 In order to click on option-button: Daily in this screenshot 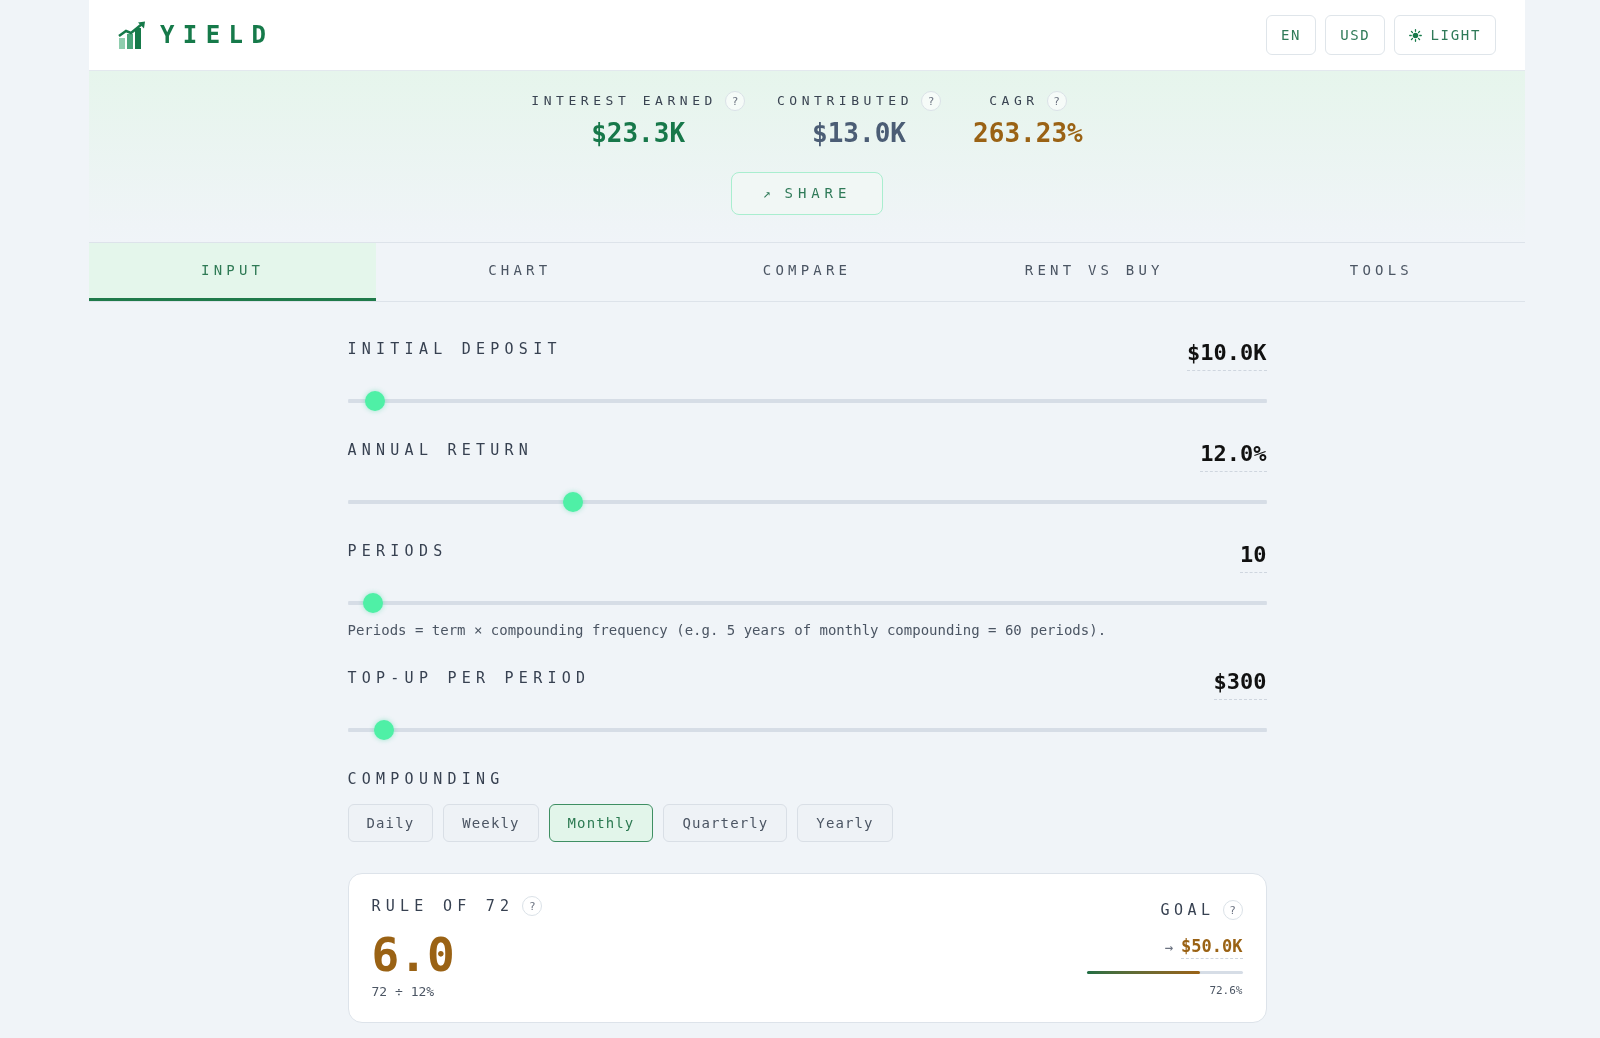, I will do `click(390, 823)`.